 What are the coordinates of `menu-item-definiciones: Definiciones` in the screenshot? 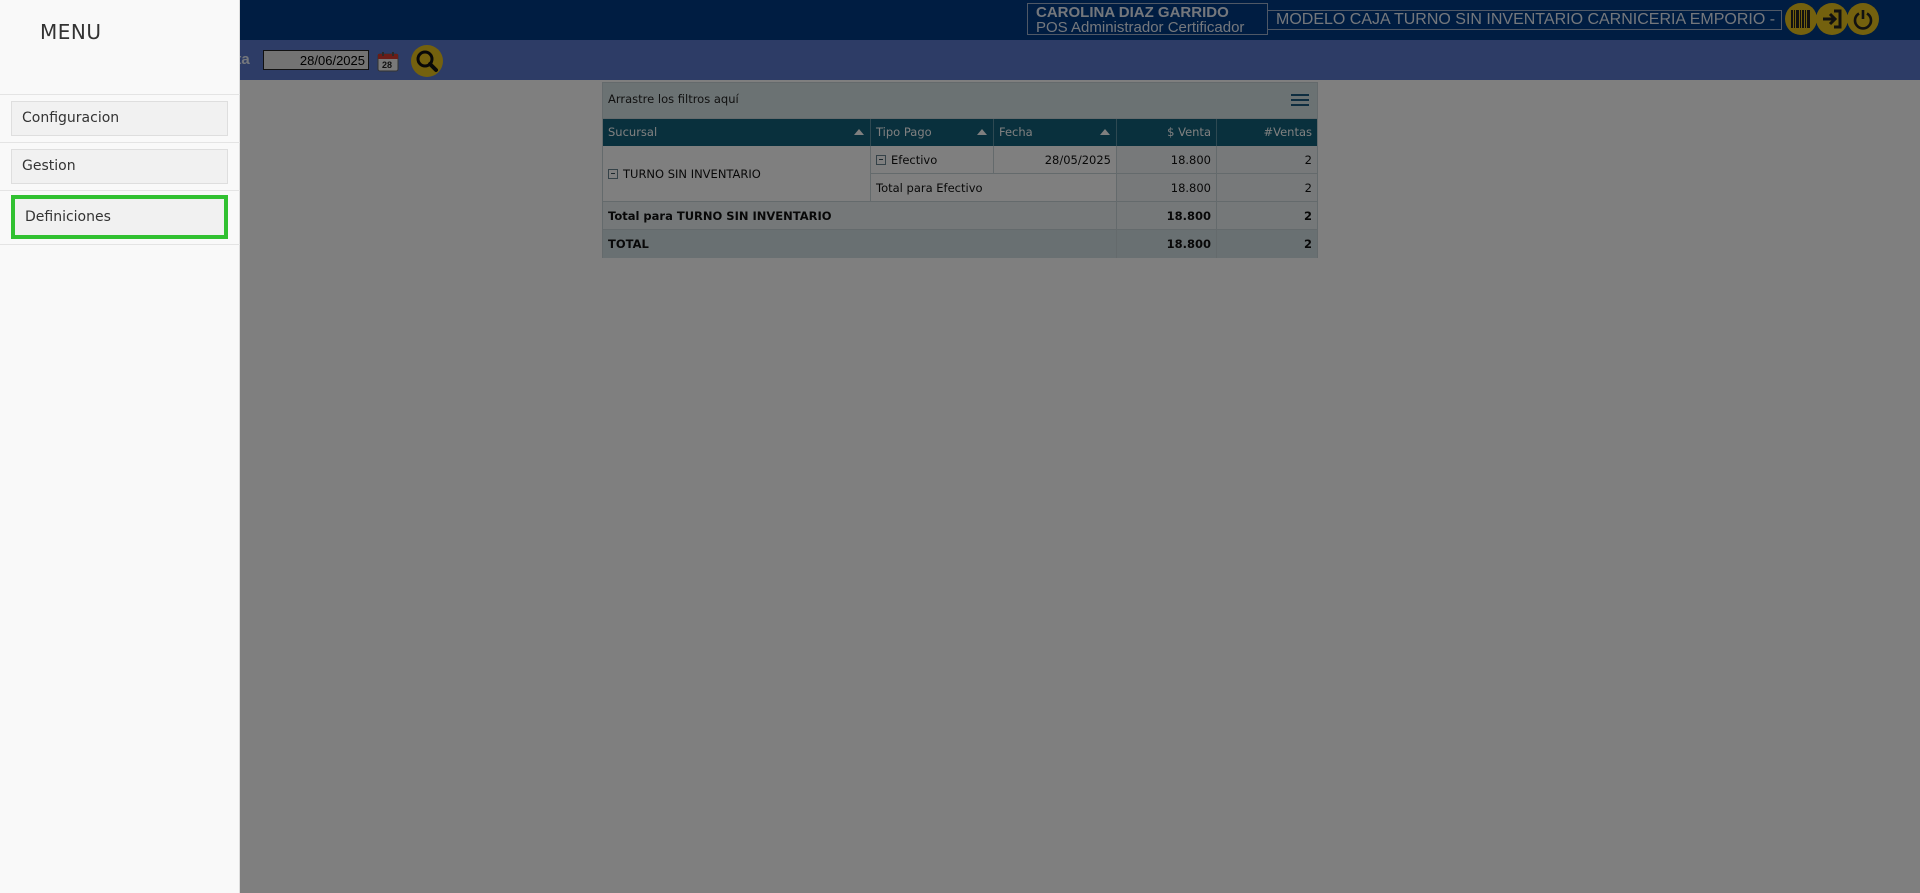 It's located at (120, 218).